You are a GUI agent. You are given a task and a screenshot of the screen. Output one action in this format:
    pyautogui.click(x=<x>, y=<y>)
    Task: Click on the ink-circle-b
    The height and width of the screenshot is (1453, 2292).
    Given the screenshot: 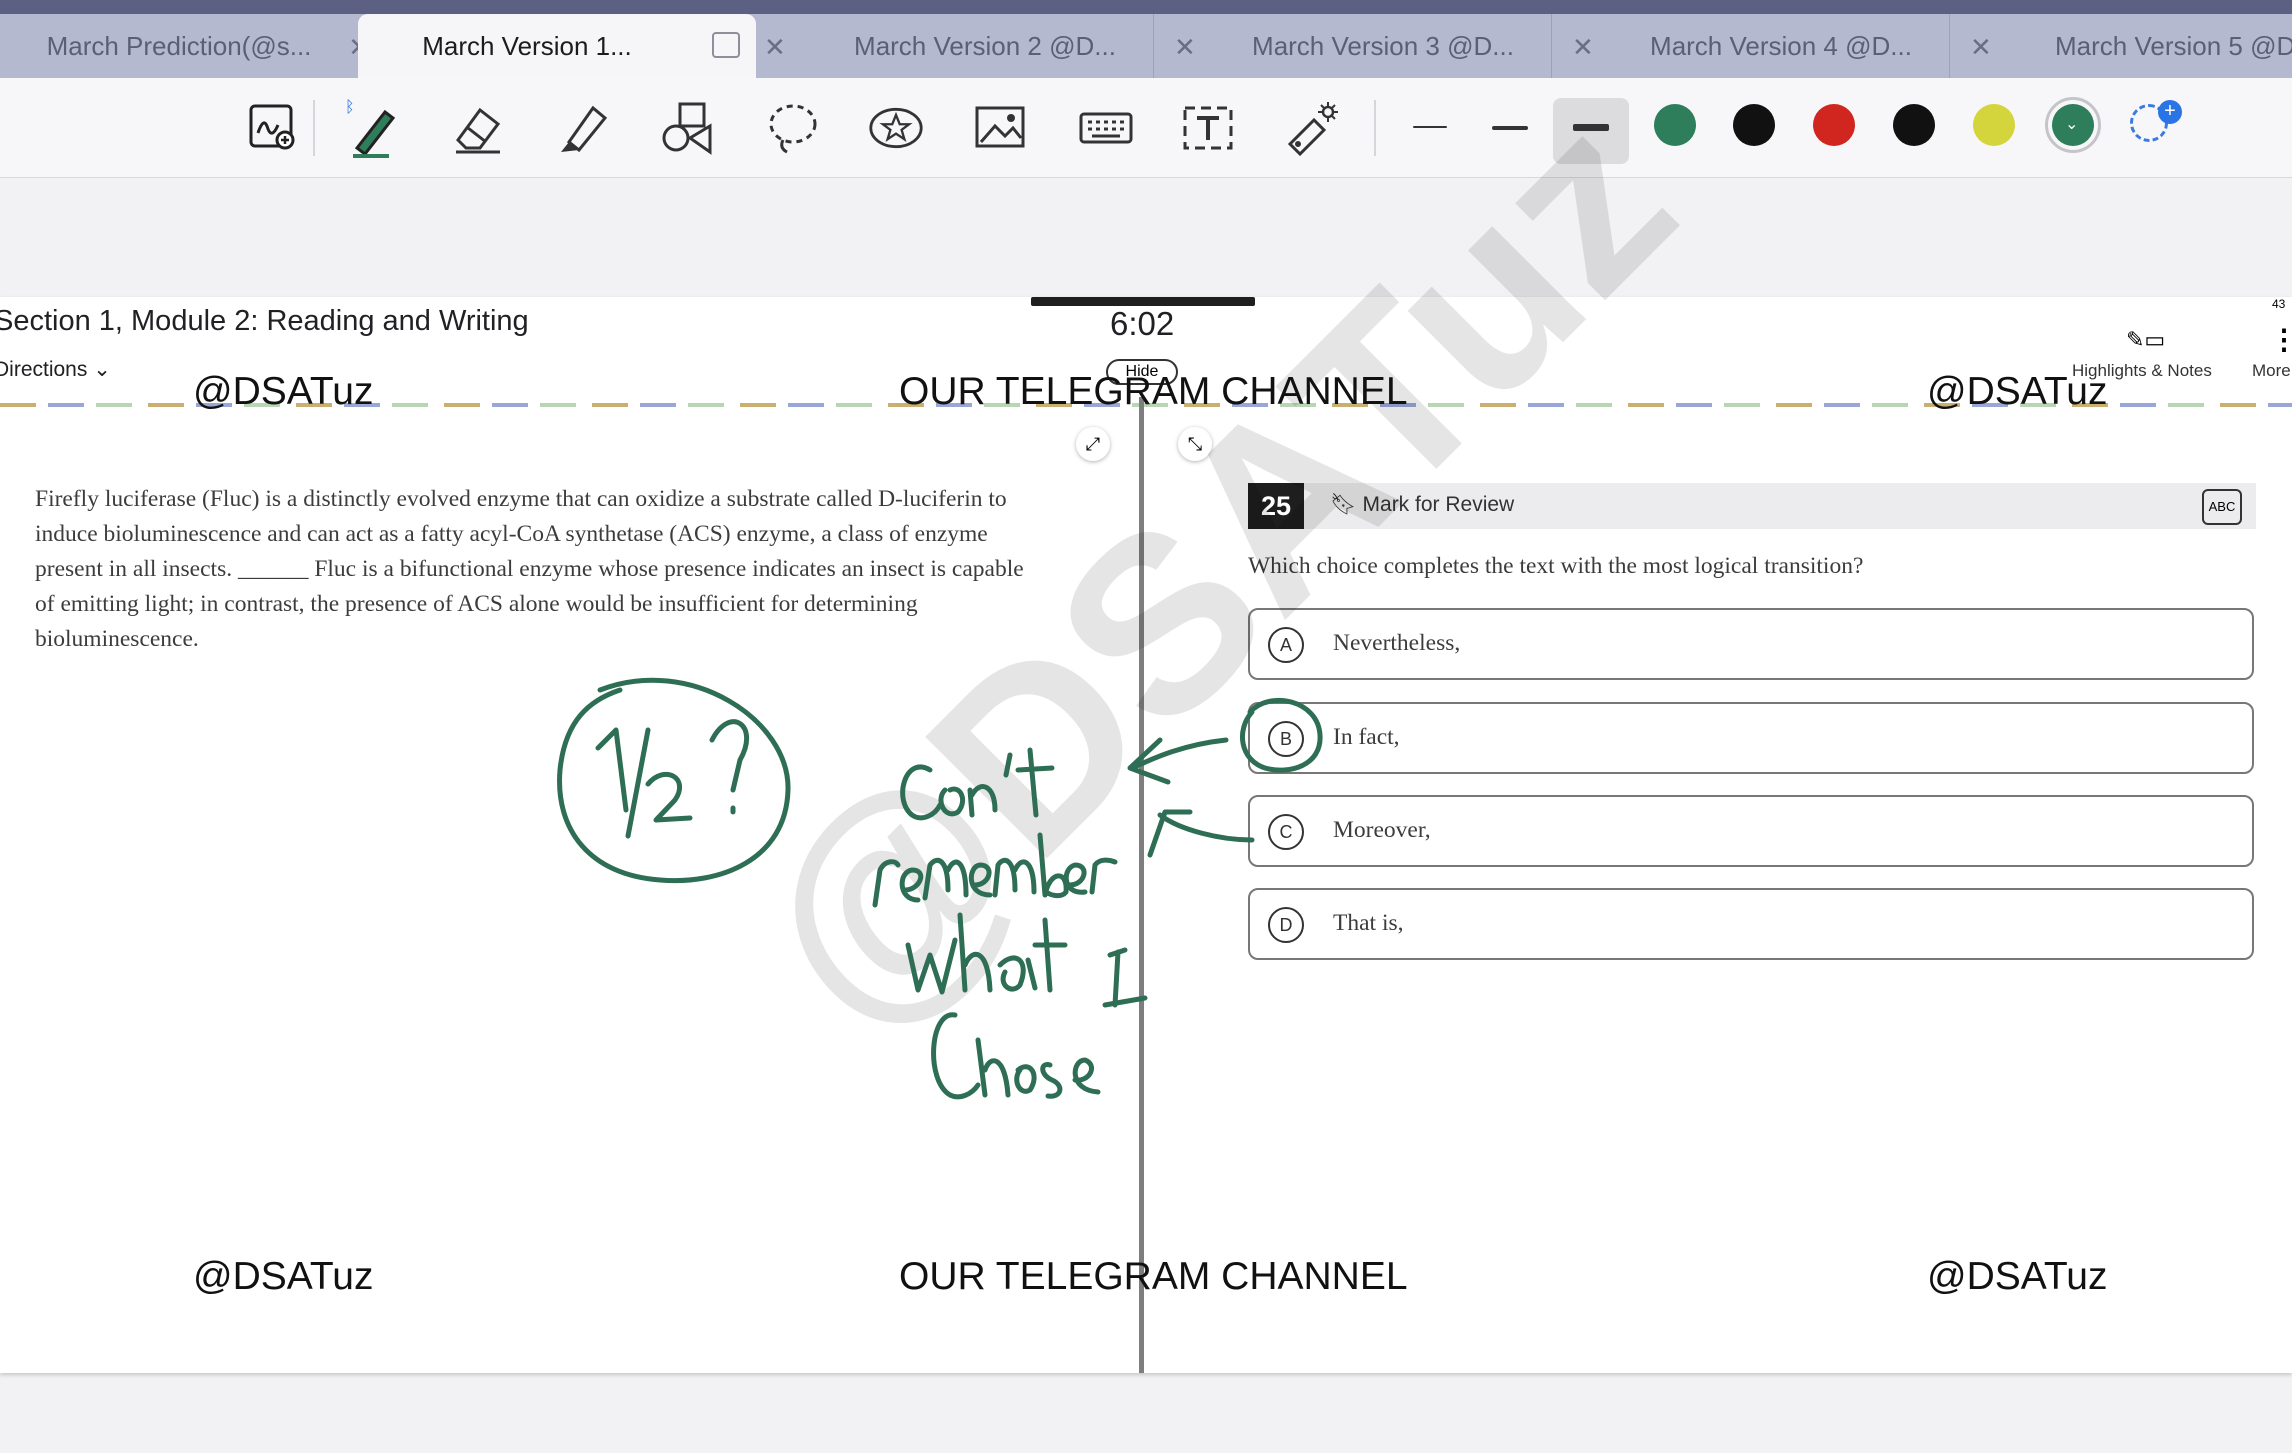 What is the action you would take?
    pyautogui.click(x=1281, y=735)
    